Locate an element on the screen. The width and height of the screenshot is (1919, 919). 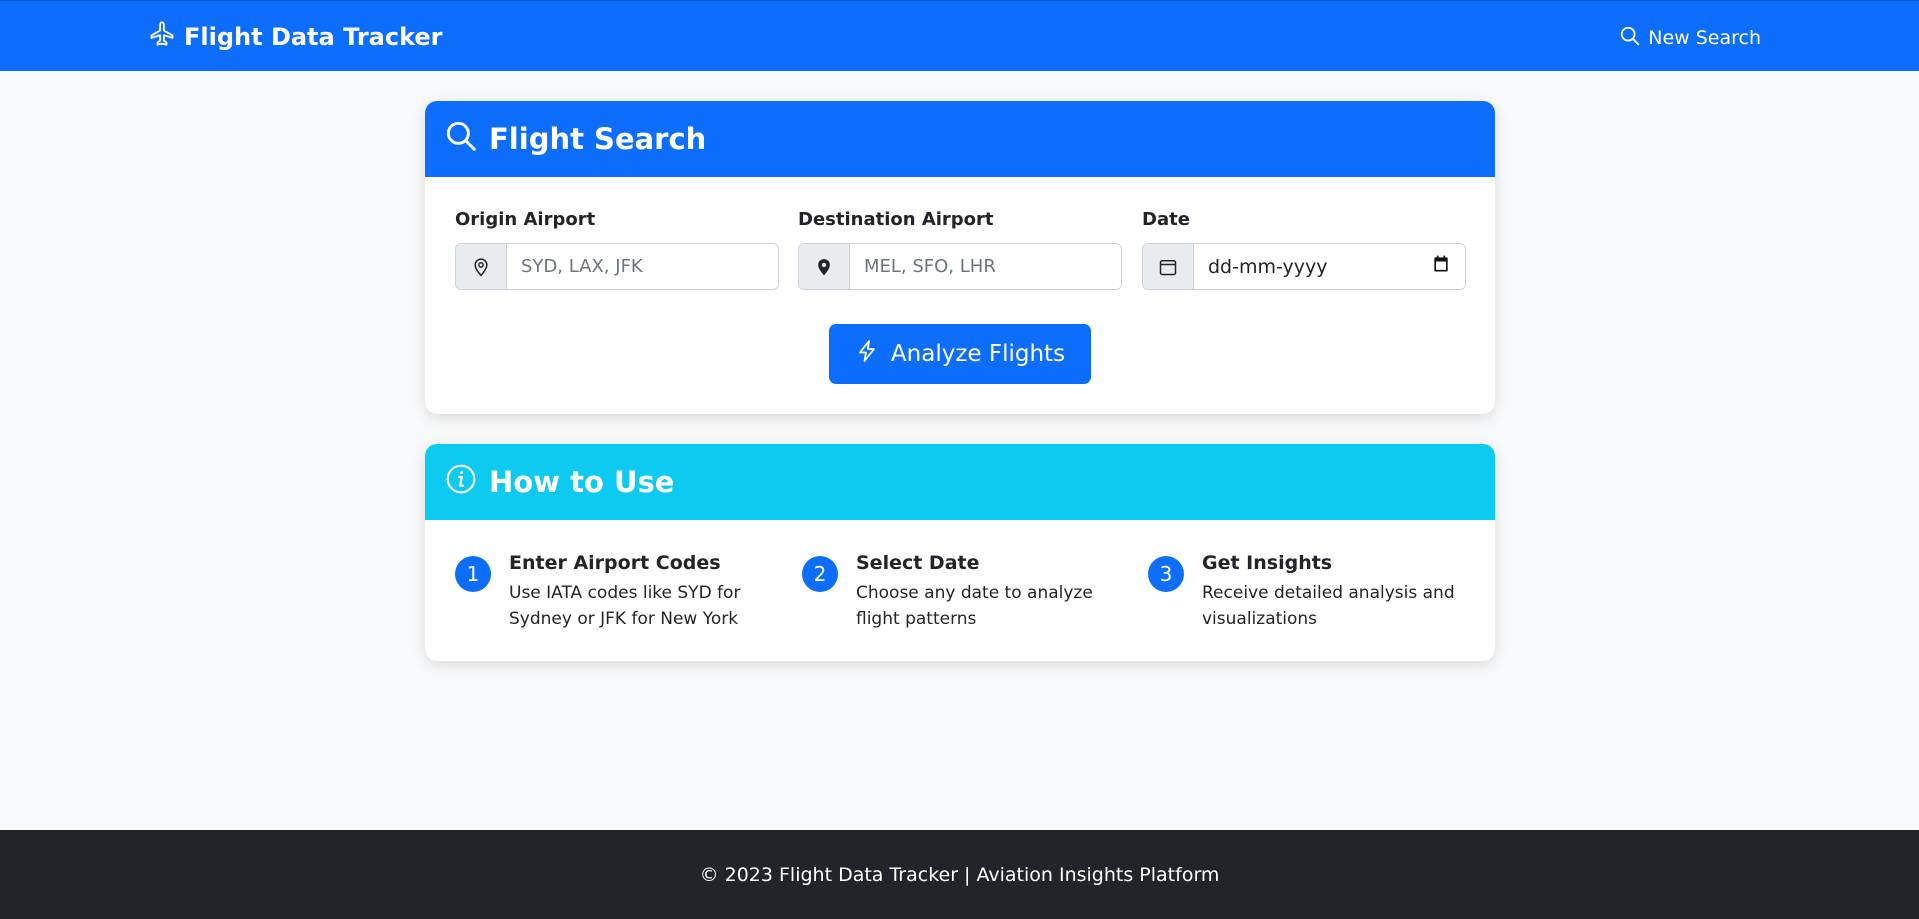
geo-alt-fill-icon is located at coordinates (824, 266).